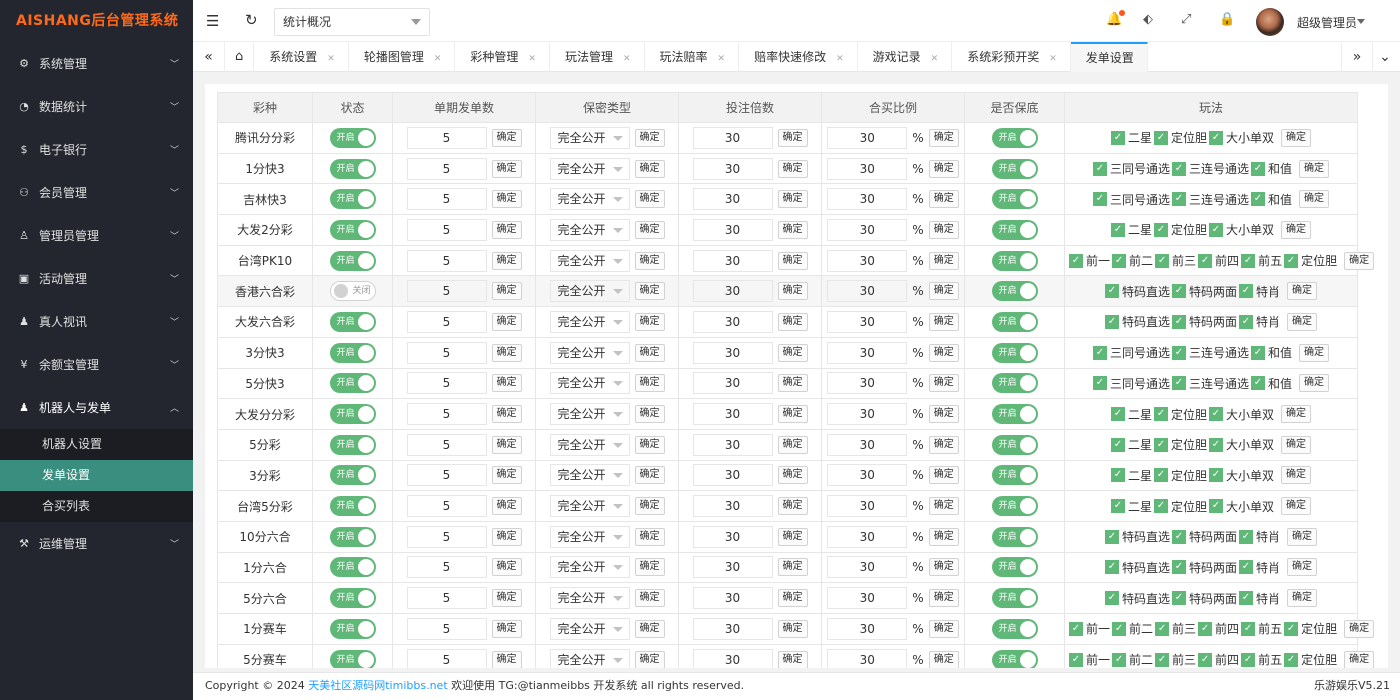  Describe the element at coordinates (1132, 628) in the screenshot. I see `play-checkbox: ✓ 前二` at that location.